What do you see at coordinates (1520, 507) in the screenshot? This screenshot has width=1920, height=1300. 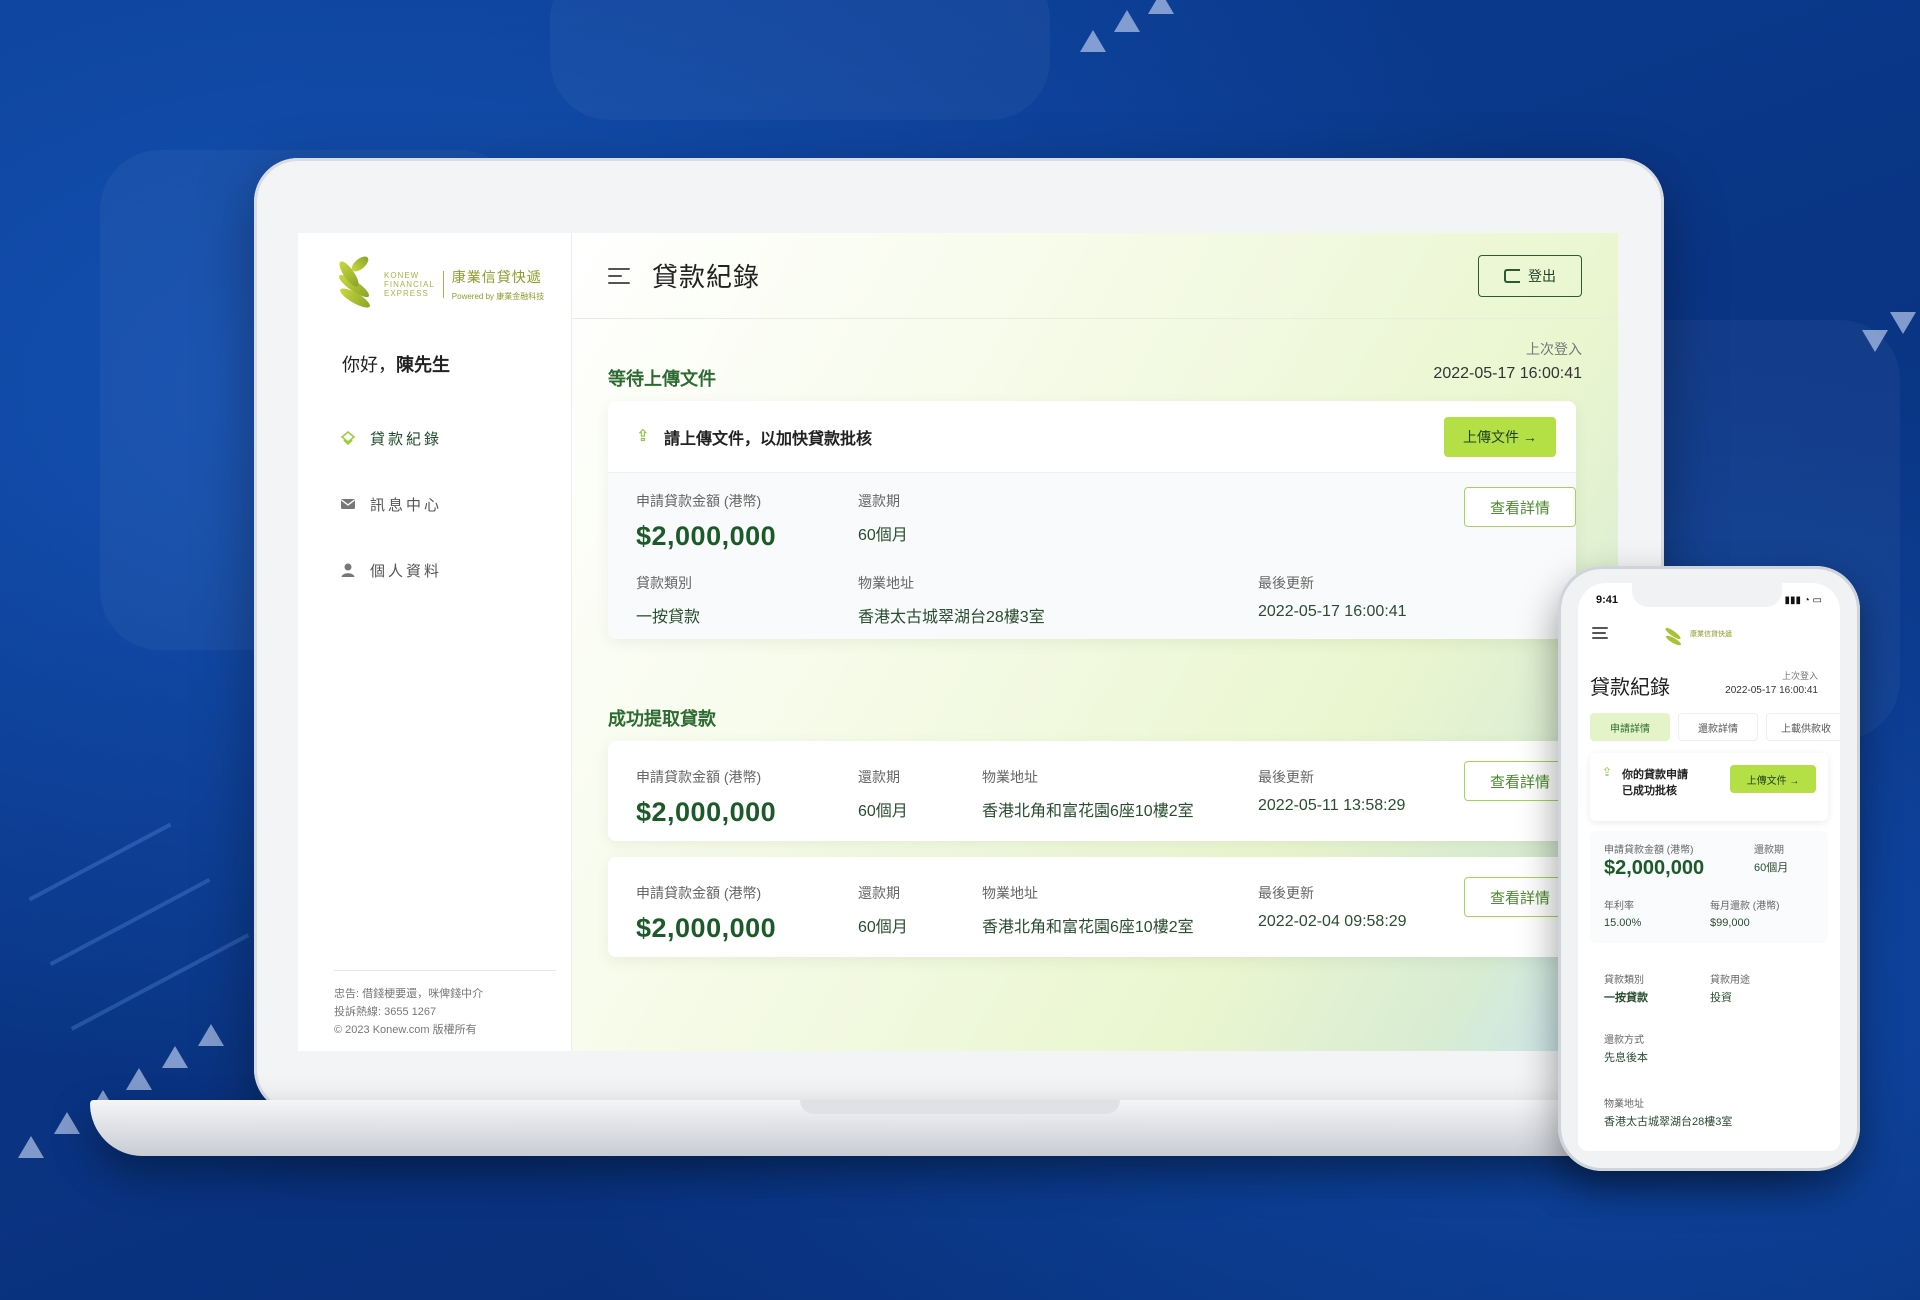 I see `view-details-button: 查看詳情` at bounding box center [1520, 507].